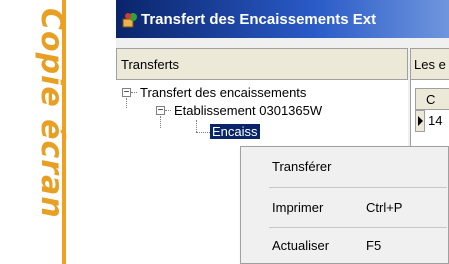  I want to click on menu-item-transferer: Transférer, so click(344, 167).